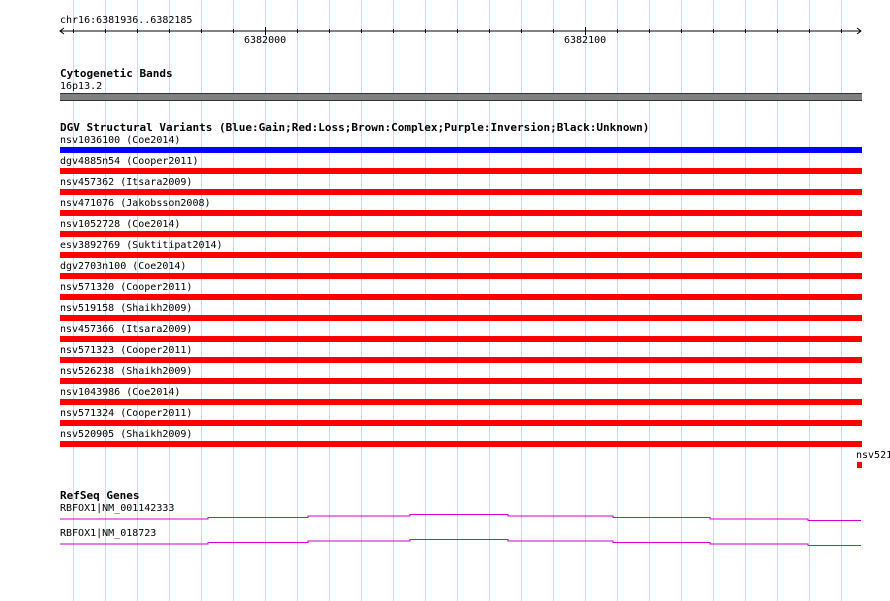 The height and width of the screenshot is (601, 890). I want to click on variant-label: nsv457366 (Itsara2009), so click(126, 329).